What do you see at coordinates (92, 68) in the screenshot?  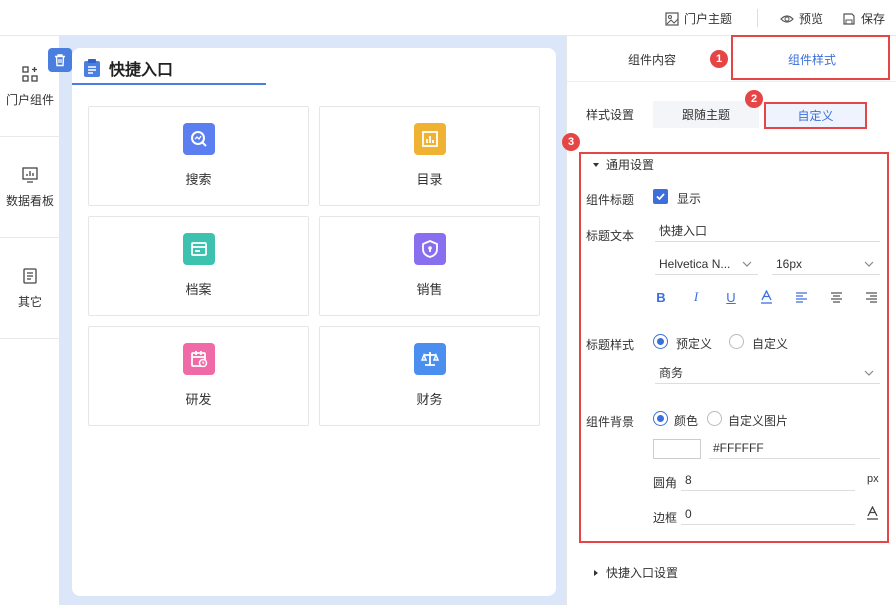 I see `clipboard-icon` at bounding box center [92, 68].